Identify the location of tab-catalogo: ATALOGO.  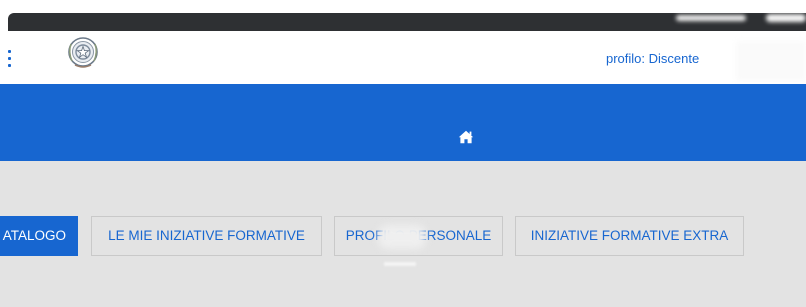
(39, 236).